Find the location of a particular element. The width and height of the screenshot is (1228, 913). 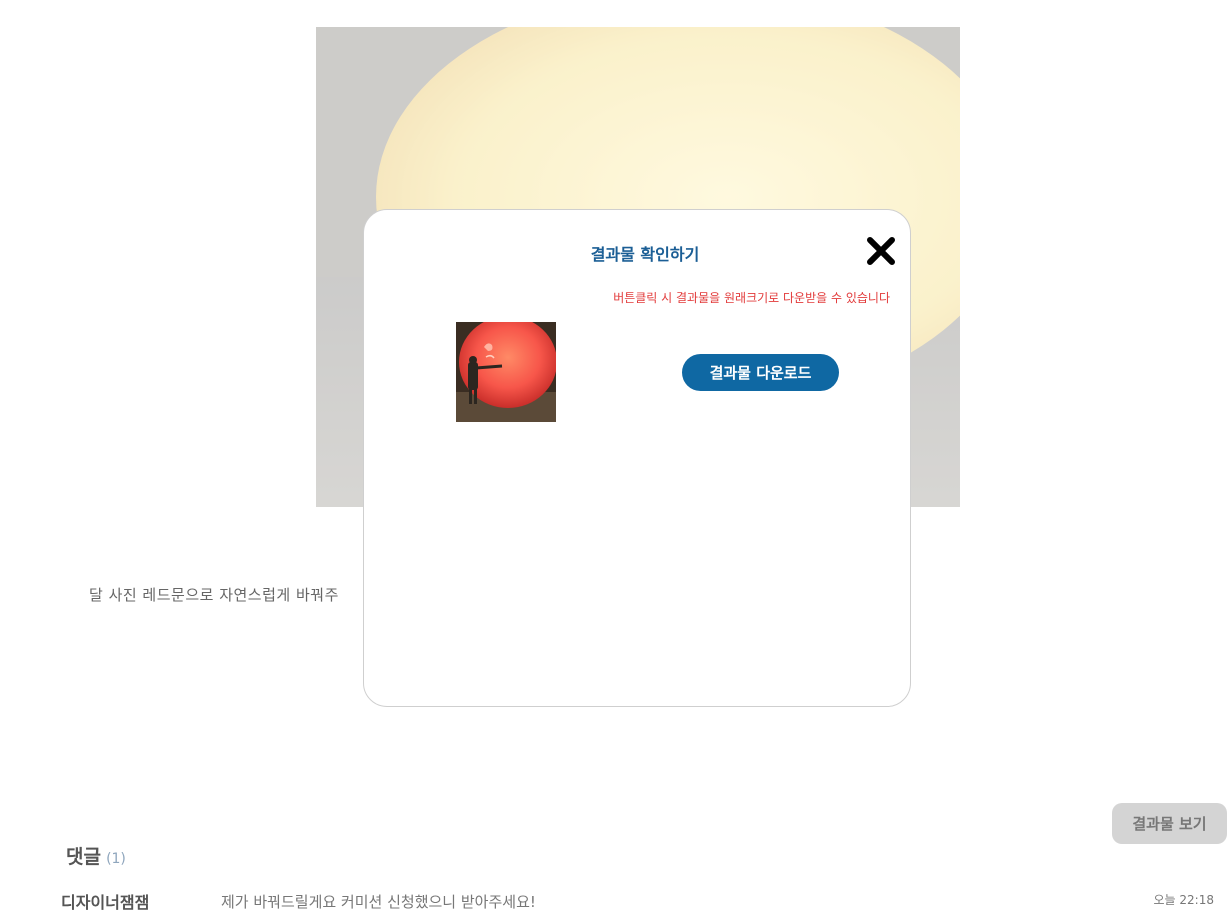

comment-text: 제가 바꿔드릴게요 커미션 신청했으니 받아주세요! is located at coordinates (378, 902).